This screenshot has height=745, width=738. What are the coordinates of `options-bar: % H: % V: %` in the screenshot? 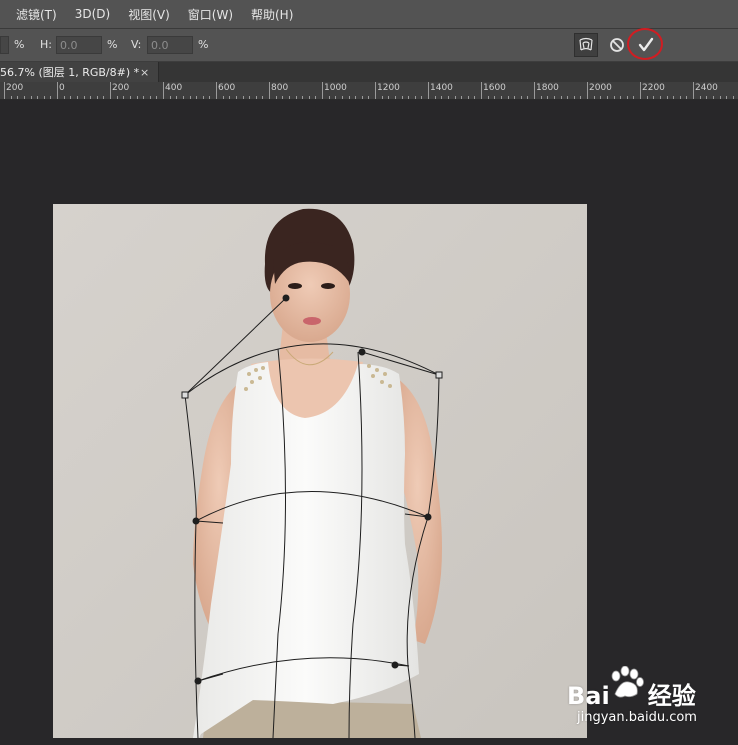 It's located at (369, 45).